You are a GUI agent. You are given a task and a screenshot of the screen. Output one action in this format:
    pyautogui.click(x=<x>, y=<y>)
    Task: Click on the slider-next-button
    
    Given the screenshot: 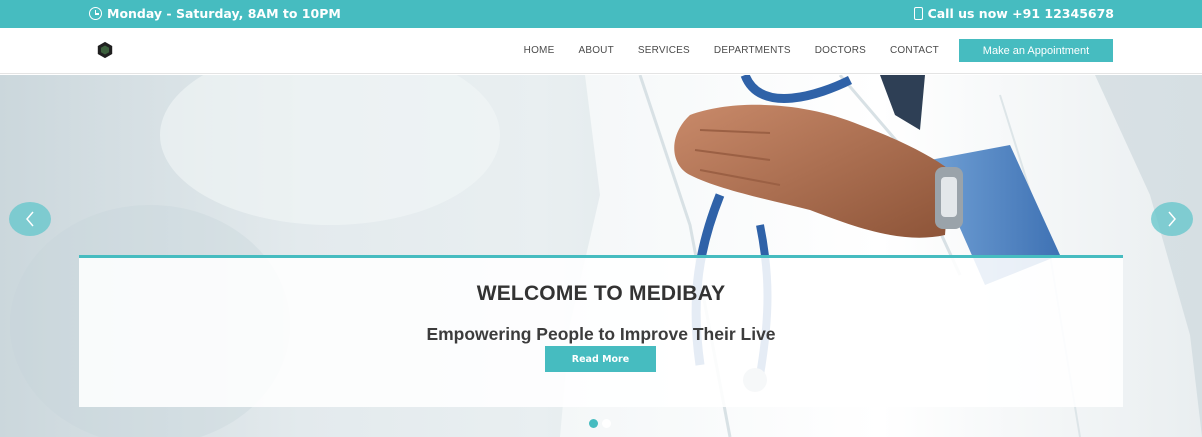 What is the action you would take?
    pyautogui.click(x=1172, y=219)
    